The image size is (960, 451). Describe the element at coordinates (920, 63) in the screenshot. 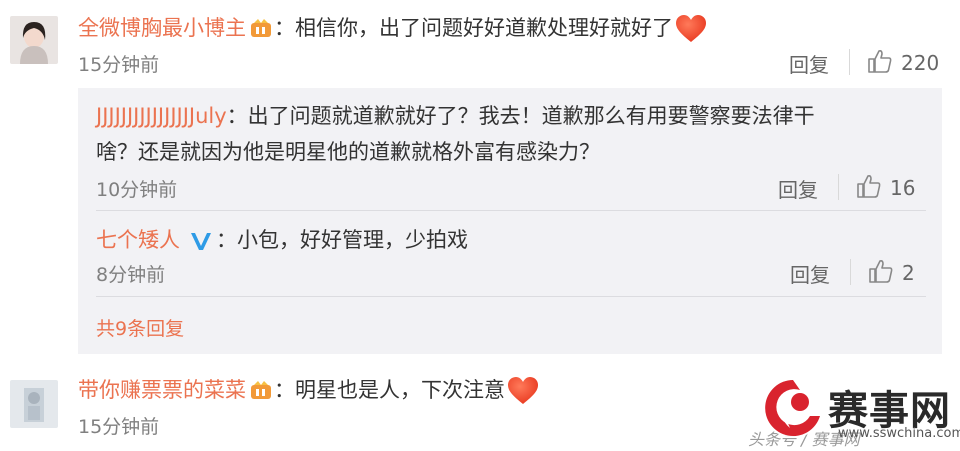

I see `like-count: 220` at that location.